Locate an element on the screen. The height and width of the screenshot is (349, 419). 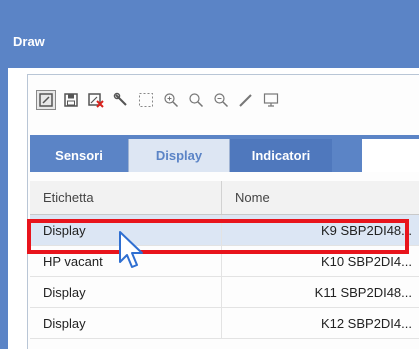
window-title: Draw is located at coordinates (29, 41).